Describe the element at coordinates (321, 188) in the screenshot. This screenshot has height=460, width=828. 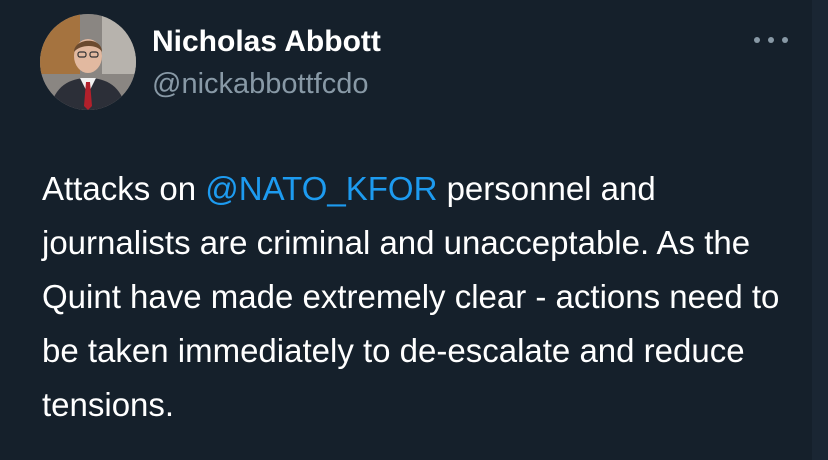
I see `mention-link: @NATO_KFOR` at that location.